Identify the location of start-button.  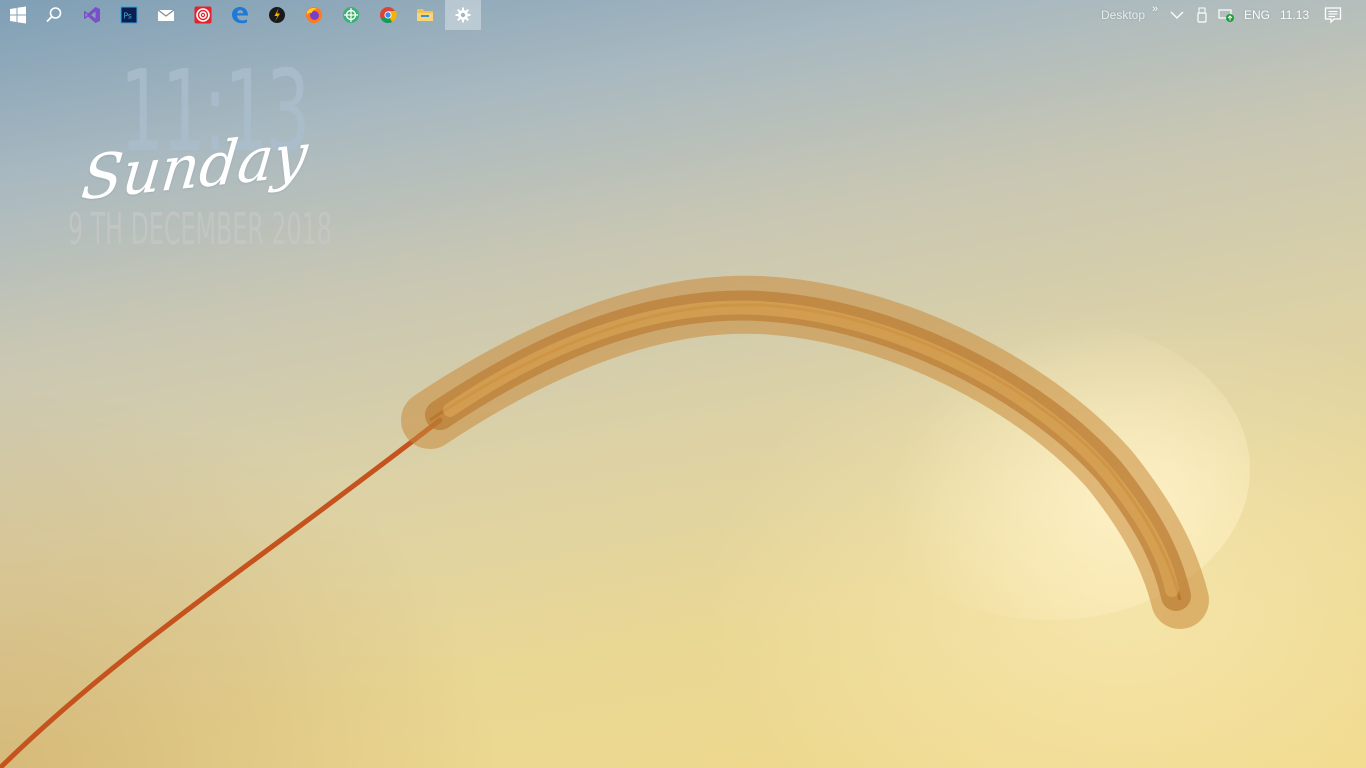
(18, 15).